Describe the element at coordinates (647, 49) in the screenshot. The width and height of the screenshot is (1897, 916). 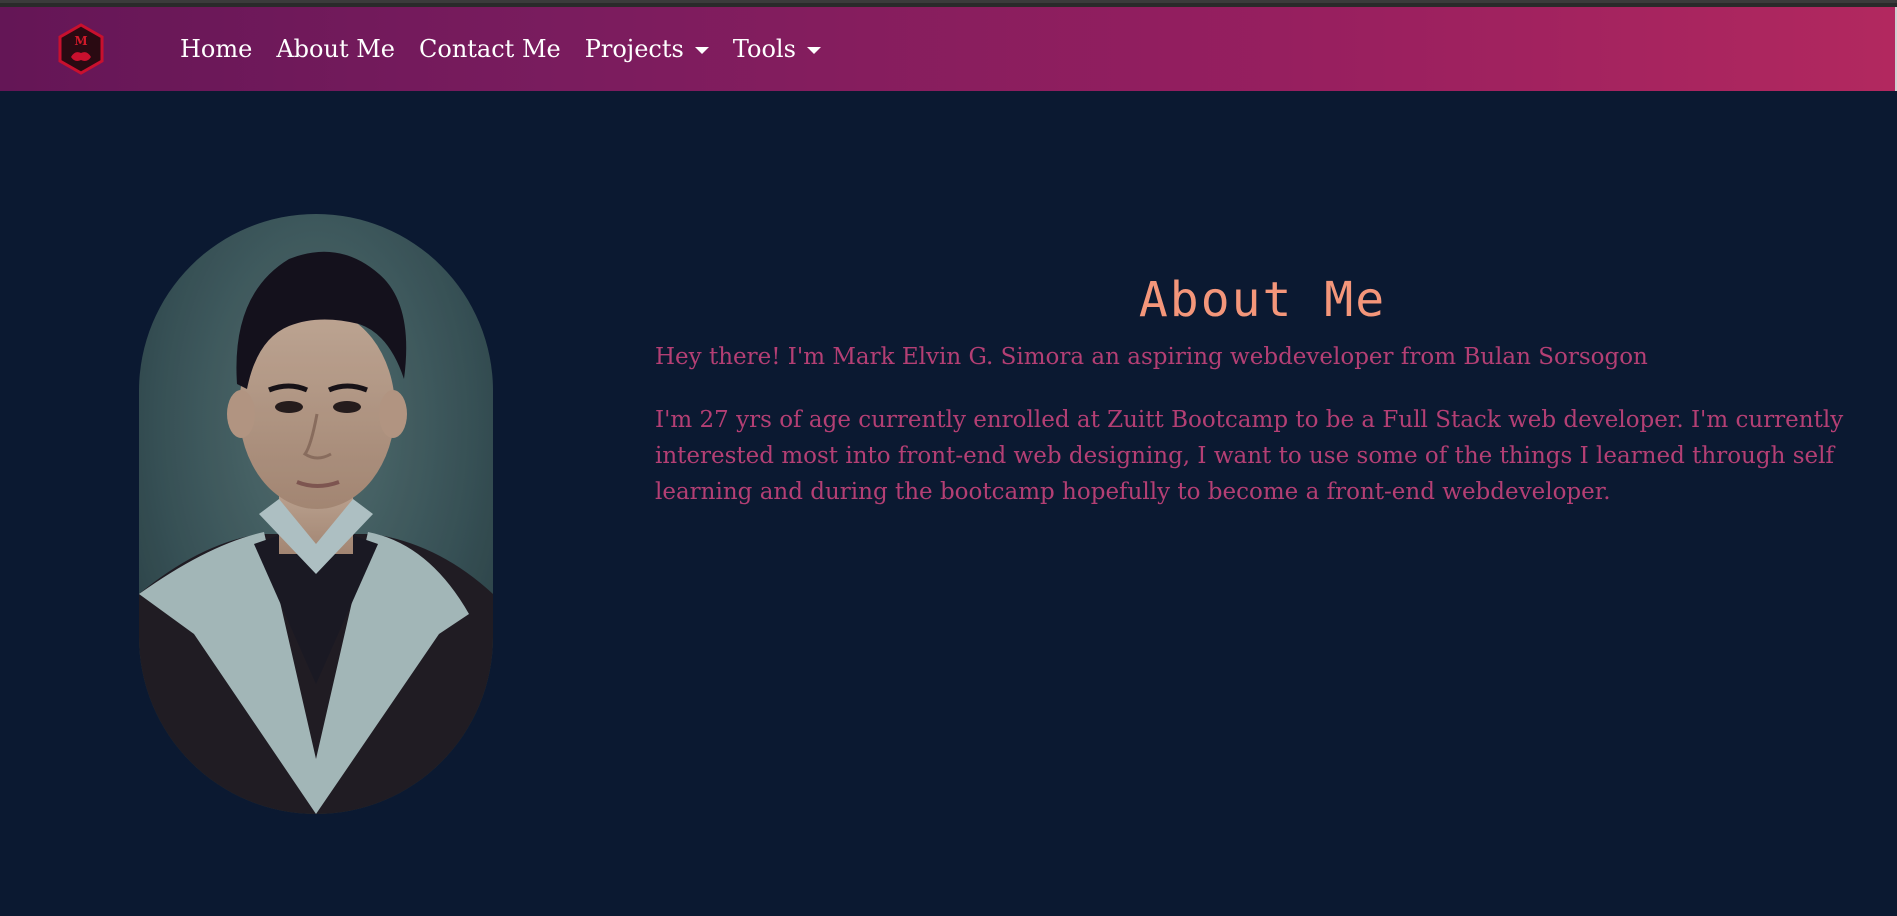
I see `nav-dropdown-projects: Projects` at that location.